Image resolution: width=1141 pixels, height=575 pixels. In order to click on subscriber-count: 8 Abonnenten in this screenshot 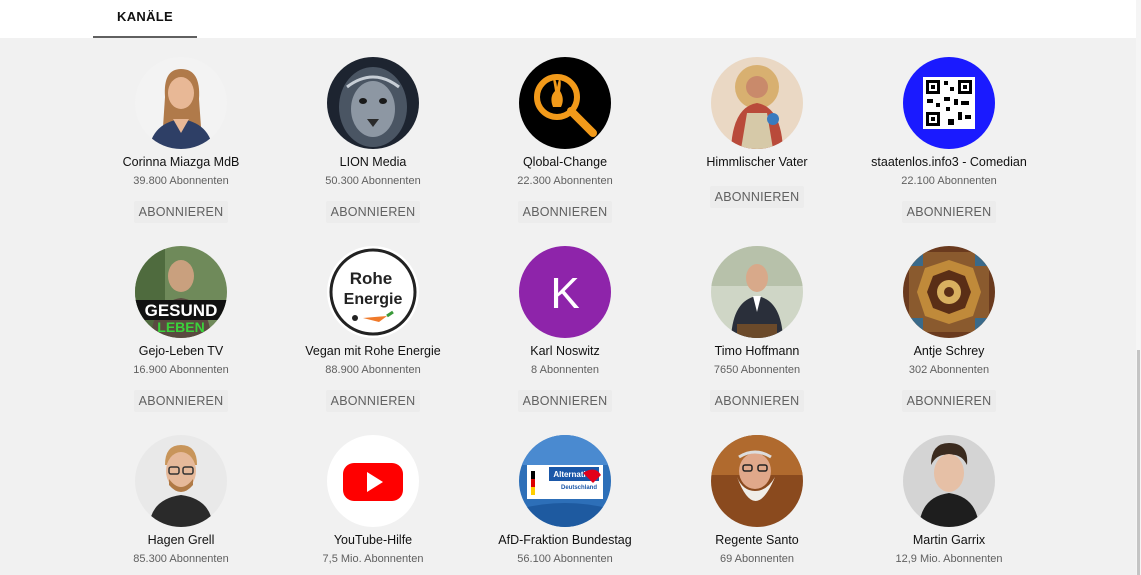, I will do `click(565, 370)`.